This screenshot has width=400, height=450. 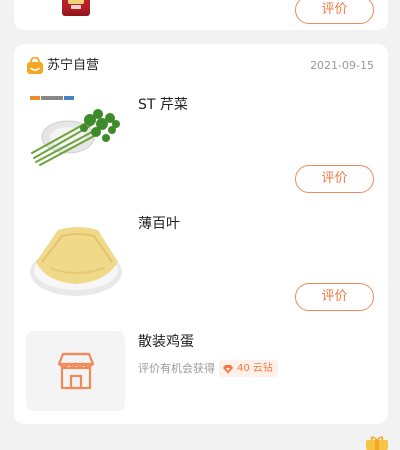 I want to click on celery-product-image, so click(x=76, y=132).